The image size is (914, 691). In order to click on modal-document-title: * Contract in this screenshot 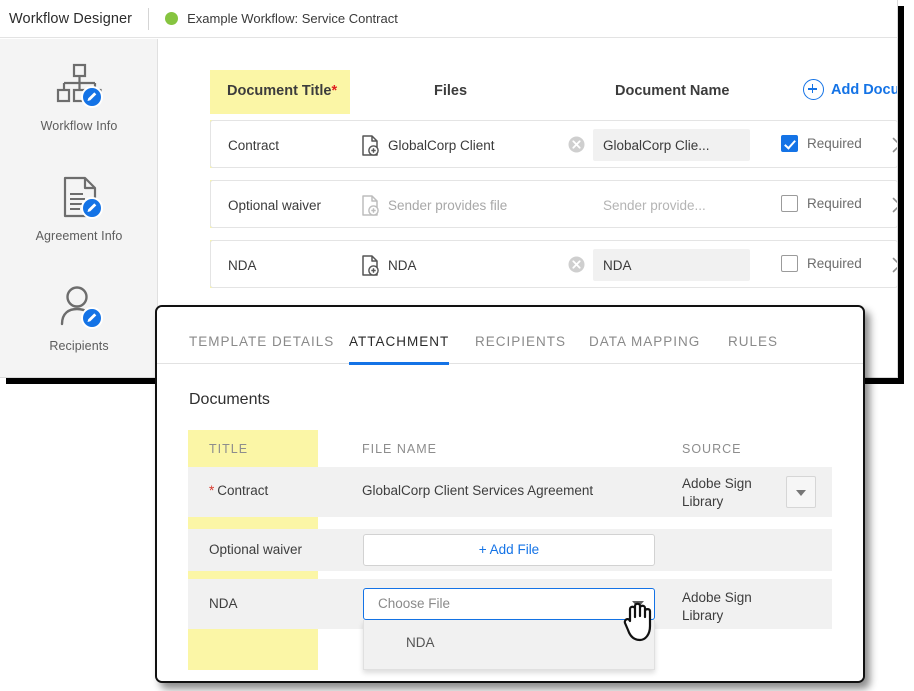, I will do `click(238, 490)`.